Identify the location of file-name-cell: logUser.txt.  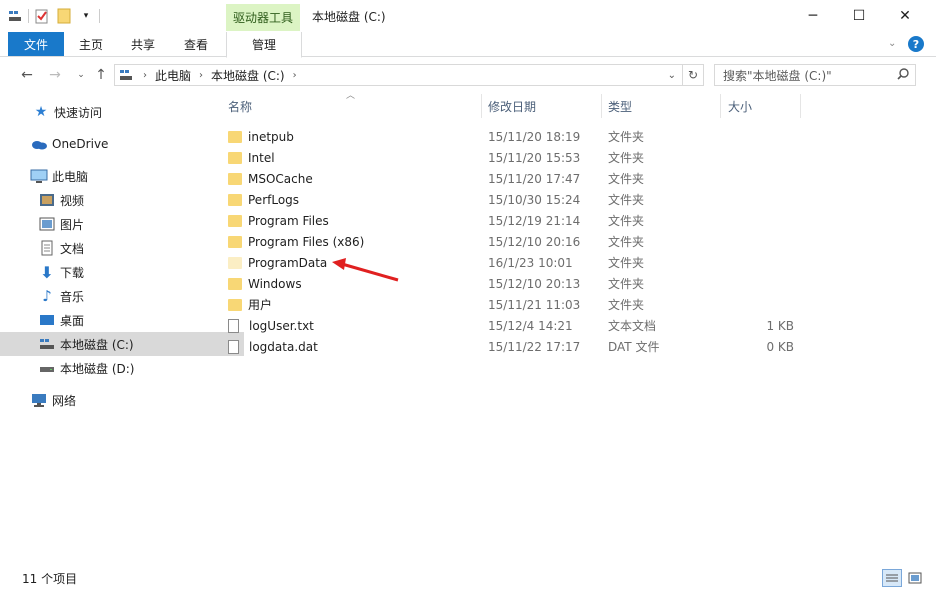
(271, 325).